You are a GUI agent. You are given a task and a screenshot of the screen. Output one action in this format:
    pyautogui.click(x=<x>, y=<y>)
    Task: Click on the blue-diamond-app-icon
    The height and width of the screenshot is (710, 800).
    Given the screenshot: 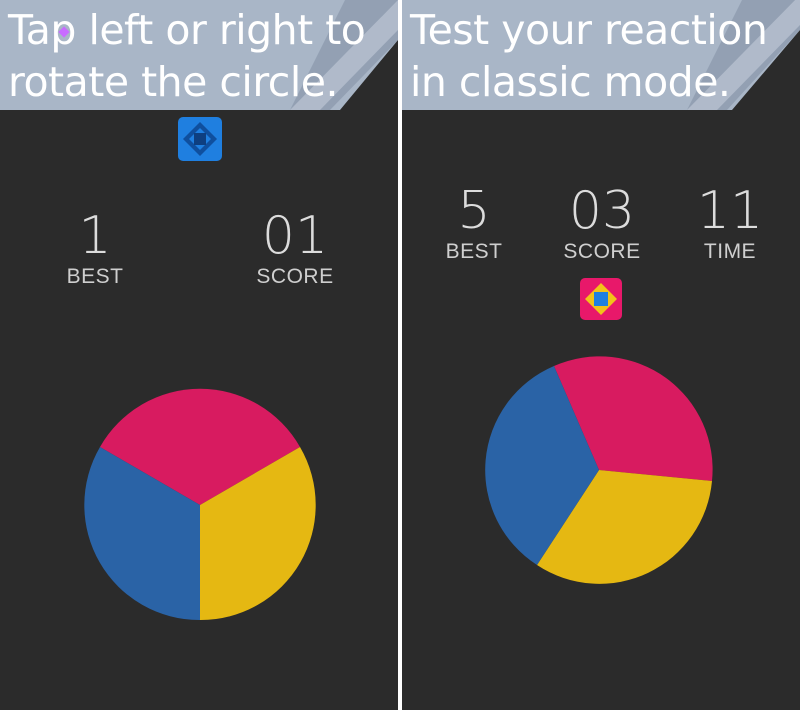 What is the action you would take?
    pyautogui.click(x=200, y=139)
    